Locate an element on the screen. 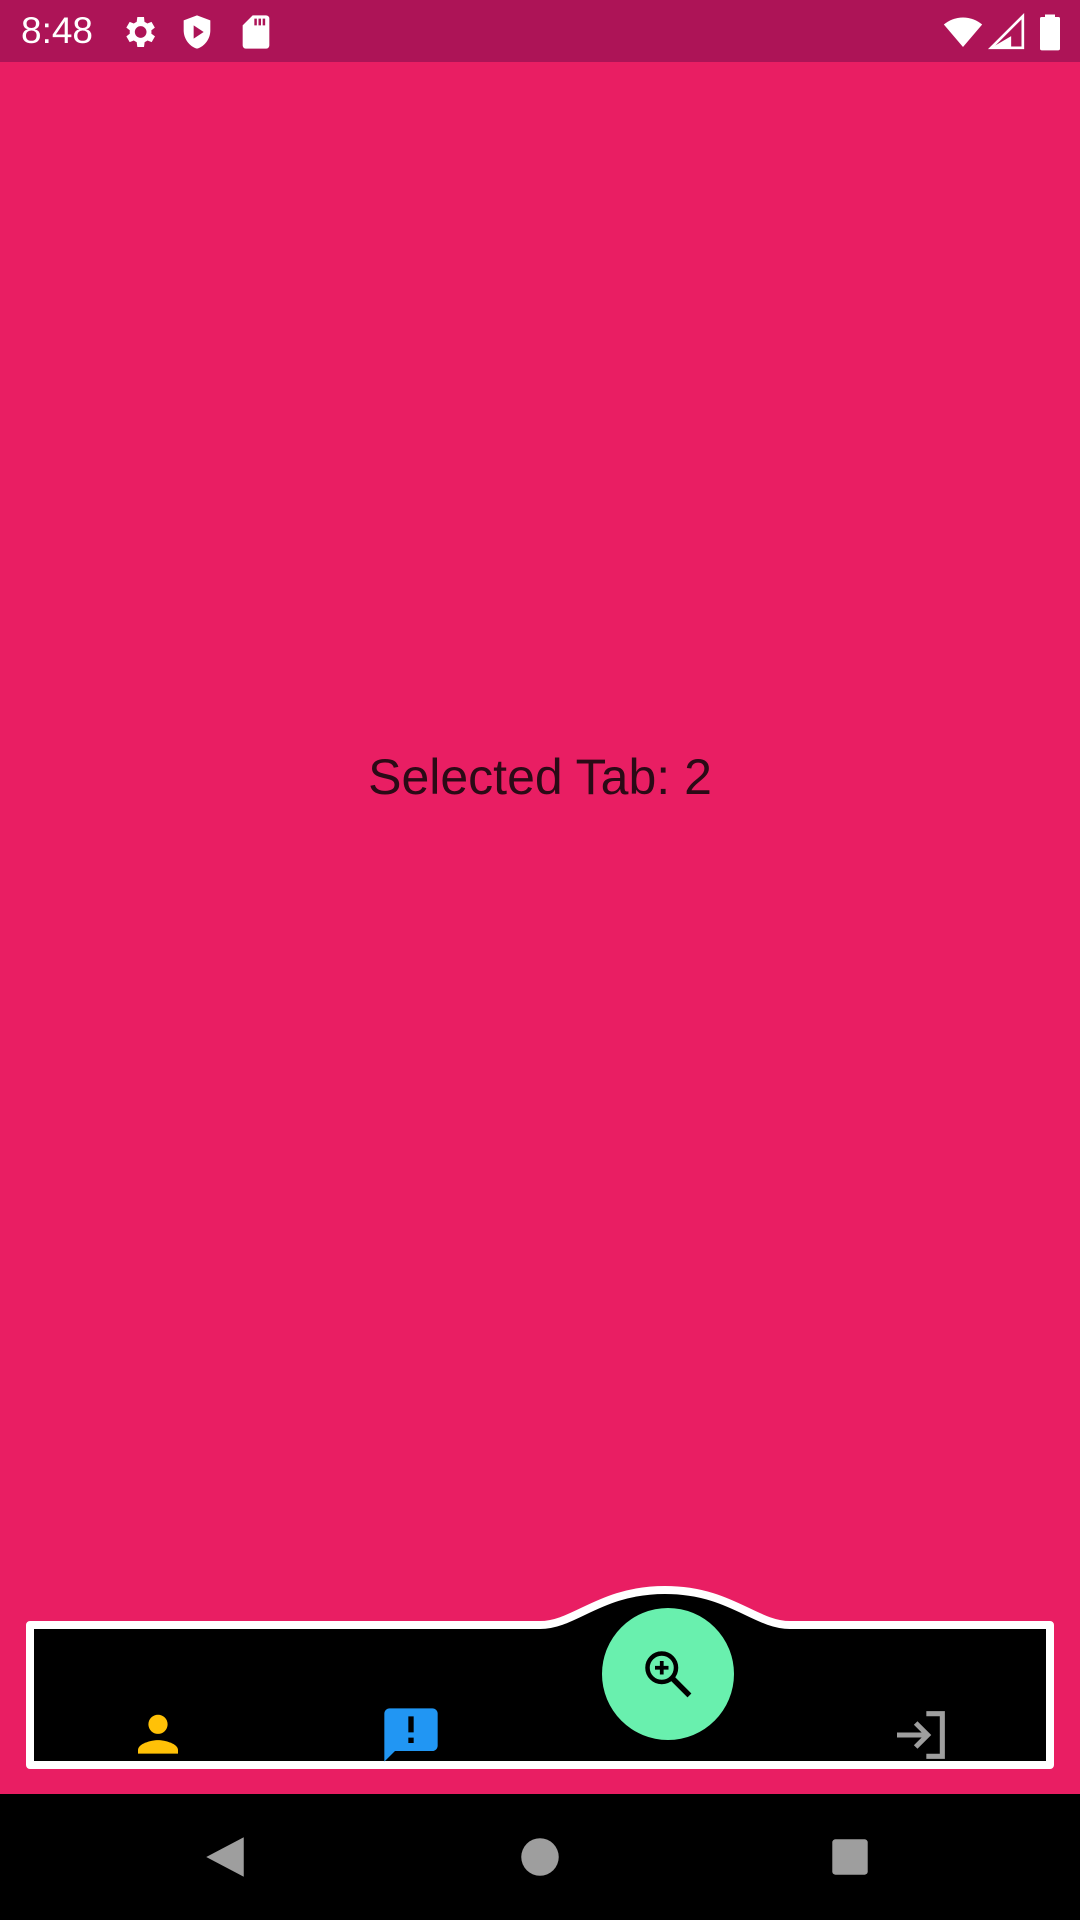  home-button is located at coordinates (540, 1857).